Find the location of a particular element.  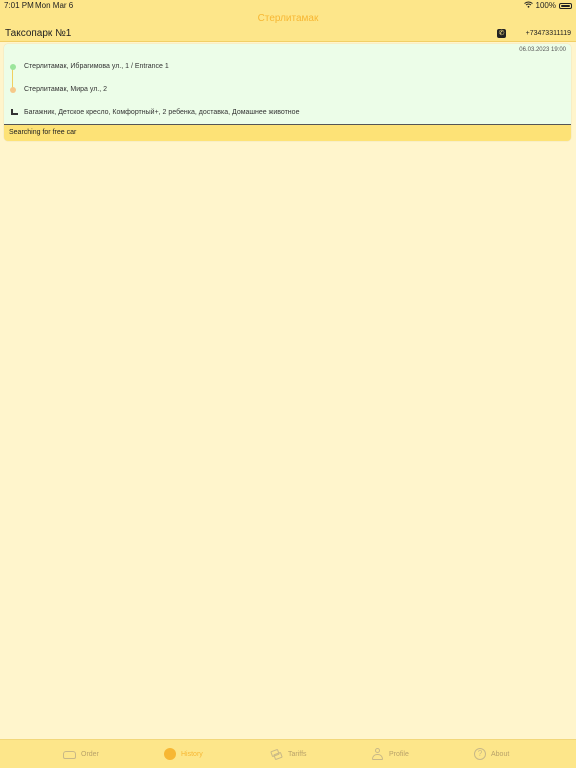

tab-profile: Profile is located at coordinates (390, 754).